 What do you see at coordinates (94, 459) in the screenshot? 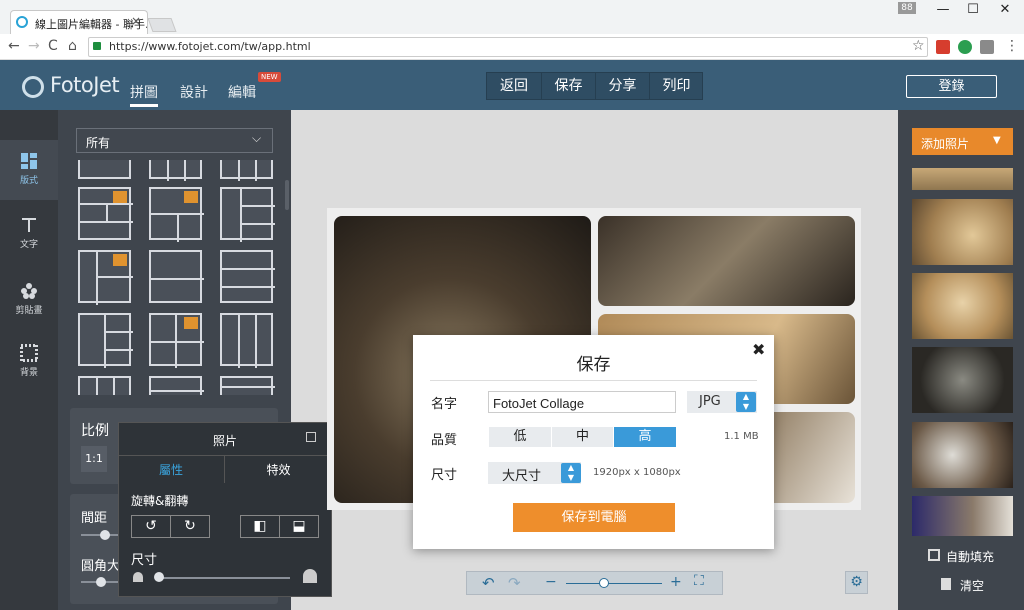
I see `ratio-1-1-button: 1:1` at bounding box center [94, 459].